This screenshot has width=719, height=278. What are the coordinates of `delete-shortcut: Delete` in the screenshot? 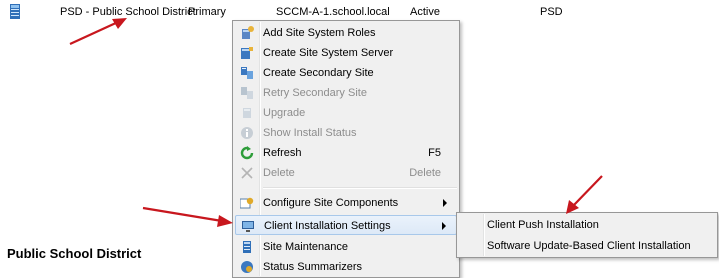 It's located at (425, 173).